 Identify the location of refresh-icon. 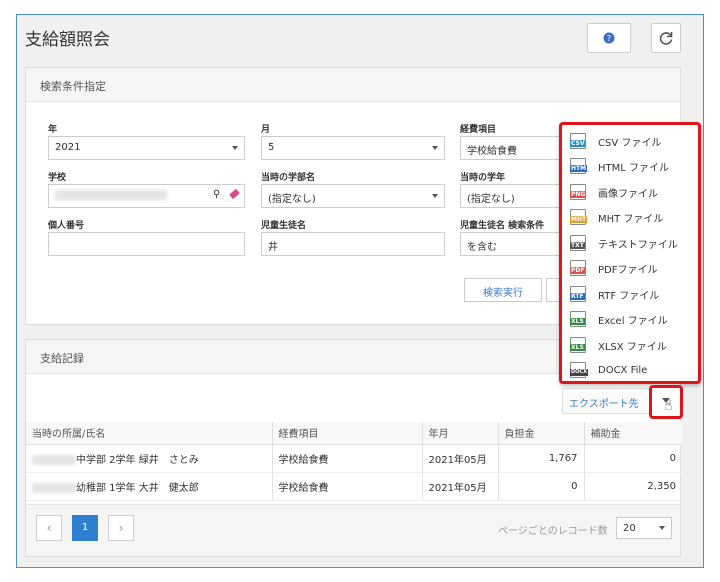
(666, 38).